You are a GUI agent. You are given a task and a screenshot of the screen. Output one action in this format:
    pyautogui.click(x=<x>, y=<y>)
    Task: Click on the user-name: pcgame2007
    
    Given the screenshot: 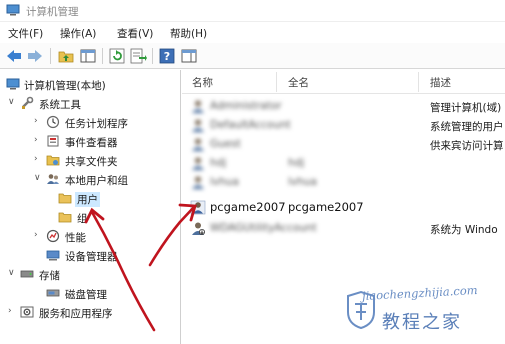 What is the action you would take?
    pyautogui.click(x=248, y=207)
    